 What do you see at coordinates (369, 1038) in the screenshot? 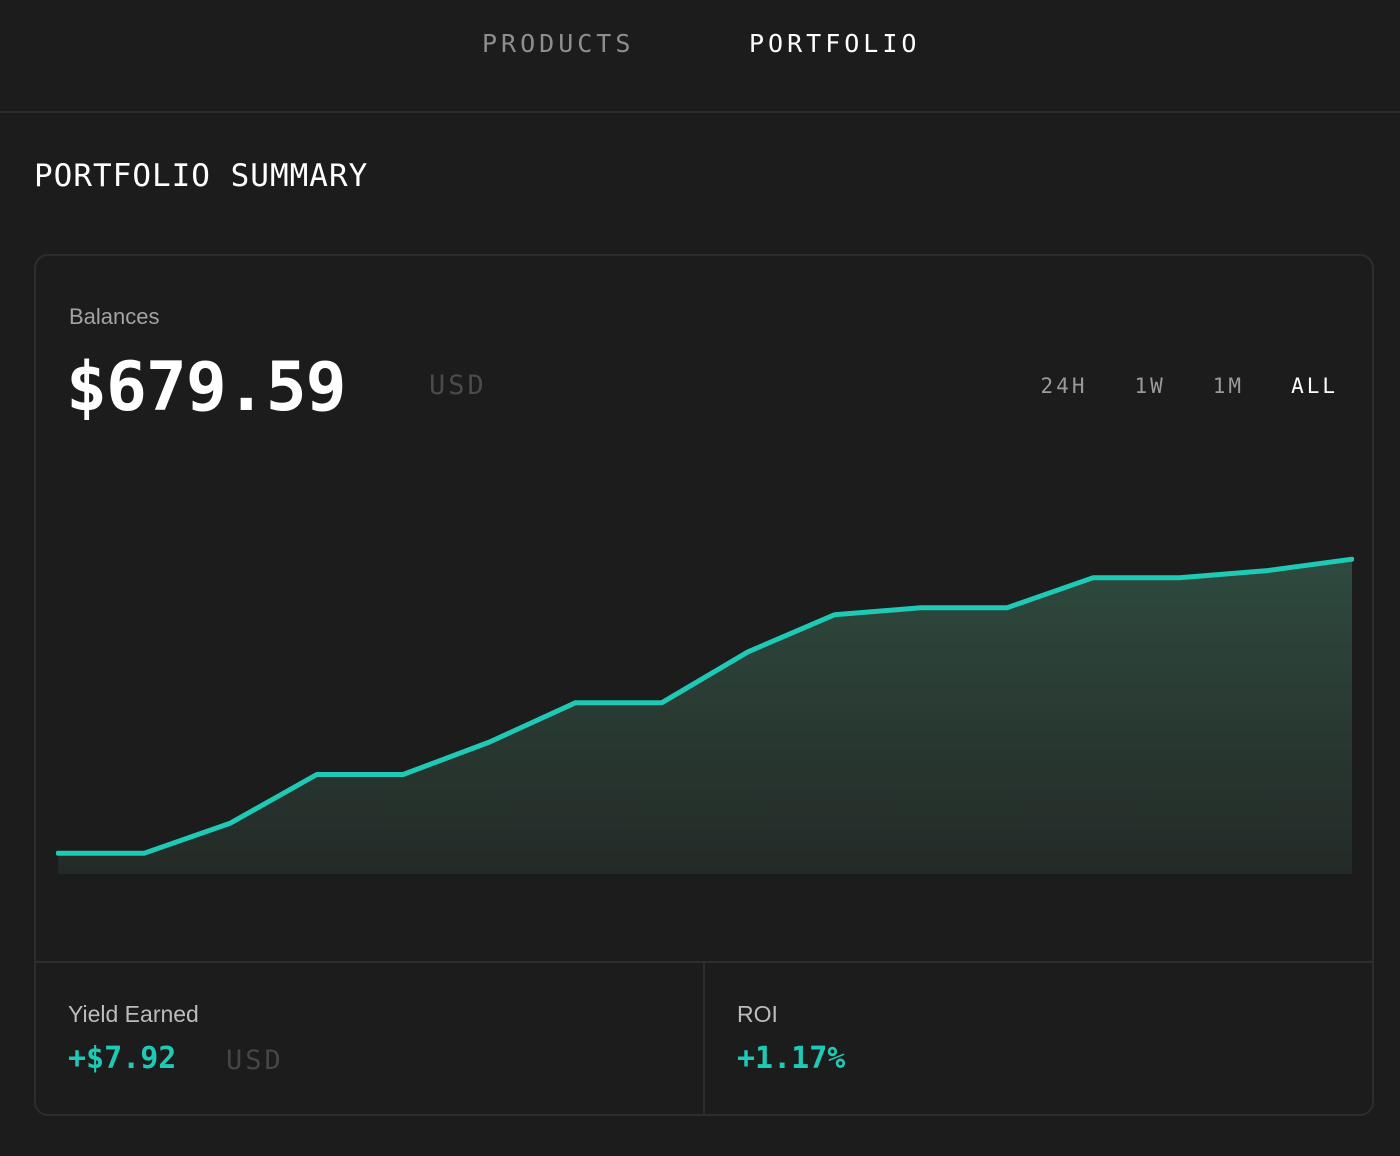
I see `yield-earned-panel: Yield Earned +$7.92 USD` at bounding box center [369, 1038].